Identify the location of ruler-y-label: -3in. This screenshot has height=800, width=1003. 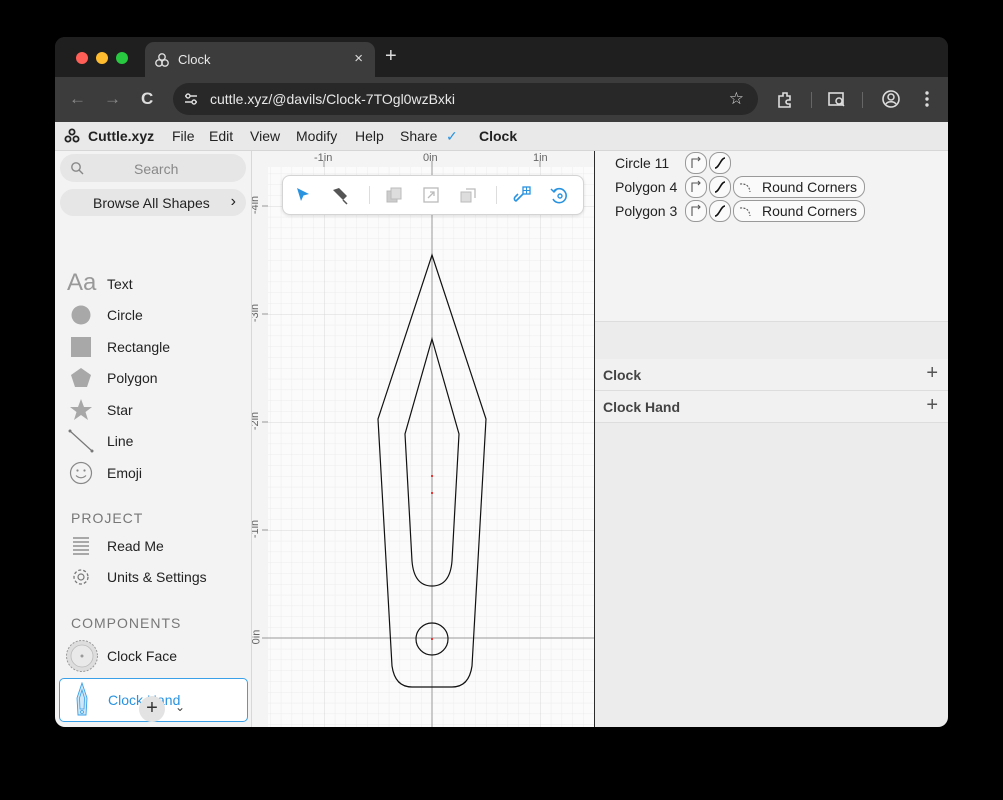
(257, 313).